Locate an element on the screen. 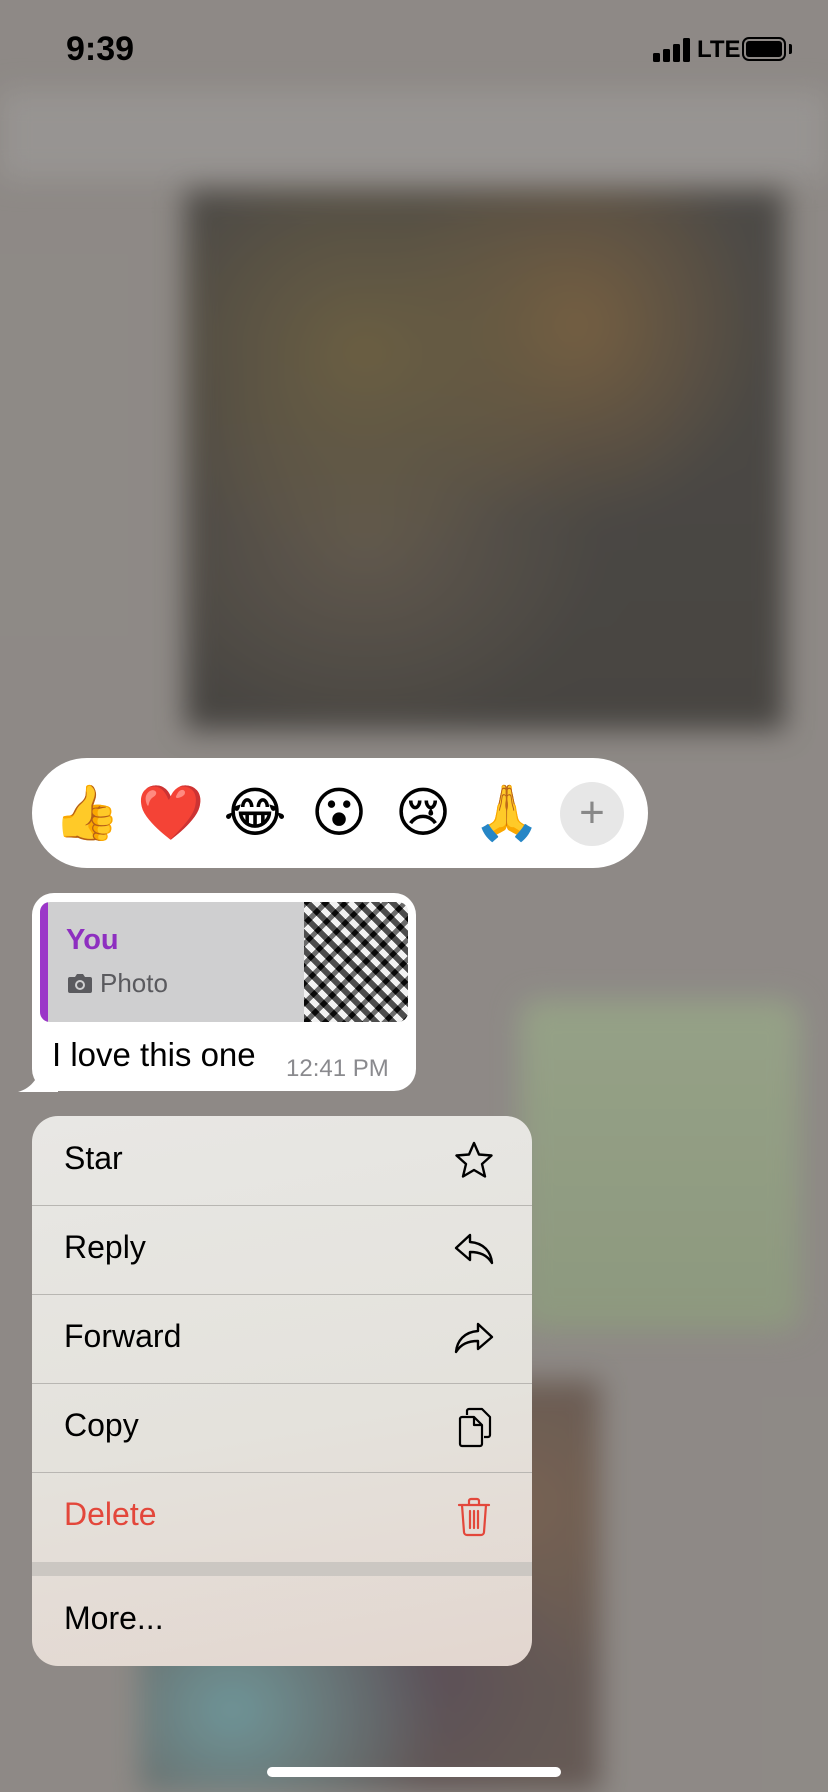  reaction-surprised: 😮 is located at coordinates (339, 813).